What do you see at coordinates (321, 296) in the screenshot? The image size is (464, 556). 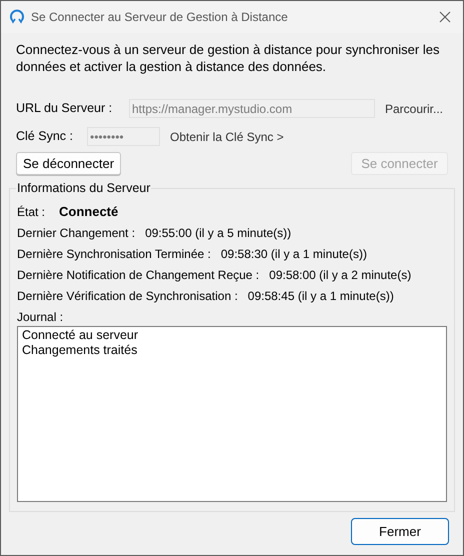 I see `info-value: 09:58:45 (il y a 1 minute(s))` at bounding box center [321, 296].